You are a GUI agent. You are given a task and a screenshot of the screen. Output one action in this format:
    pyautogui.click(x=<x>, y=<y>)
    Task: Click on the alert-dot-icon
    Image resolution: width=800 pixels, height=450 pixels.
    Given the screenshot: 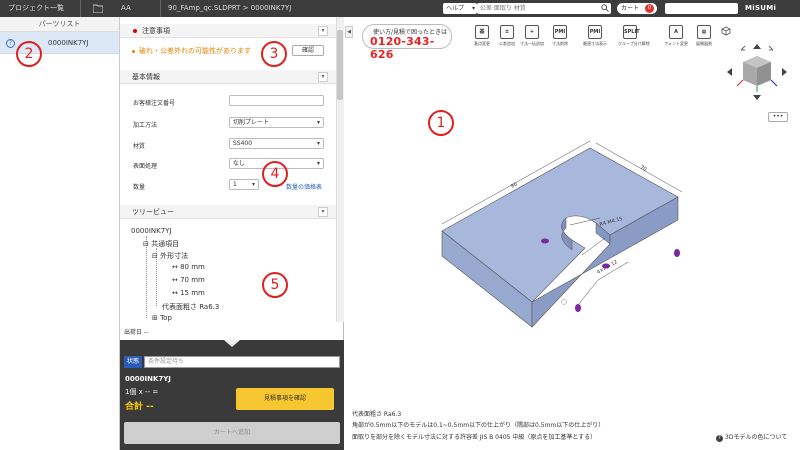 What is the action you would take?
    pyautogui.click(x=135, y=31)
    